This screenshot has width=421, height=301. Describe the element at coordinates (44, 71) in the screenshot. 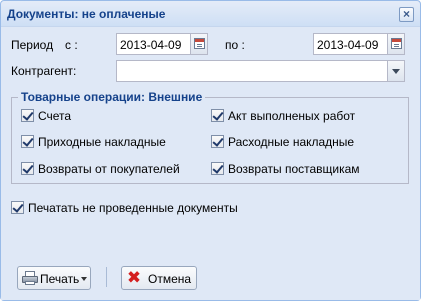

I see `counterparty-label: Контрагент:` at that location.